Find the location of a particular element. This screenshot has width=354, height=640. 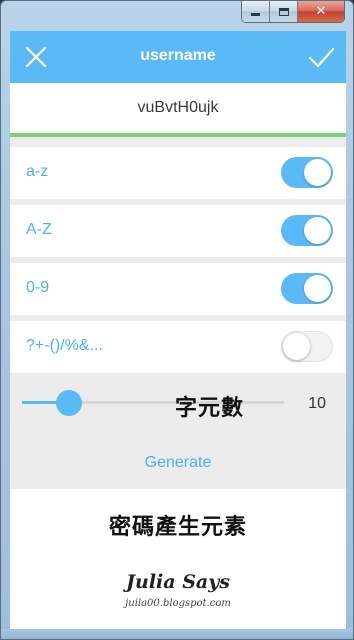

toggle-digits is located at coordinates (307, 288).